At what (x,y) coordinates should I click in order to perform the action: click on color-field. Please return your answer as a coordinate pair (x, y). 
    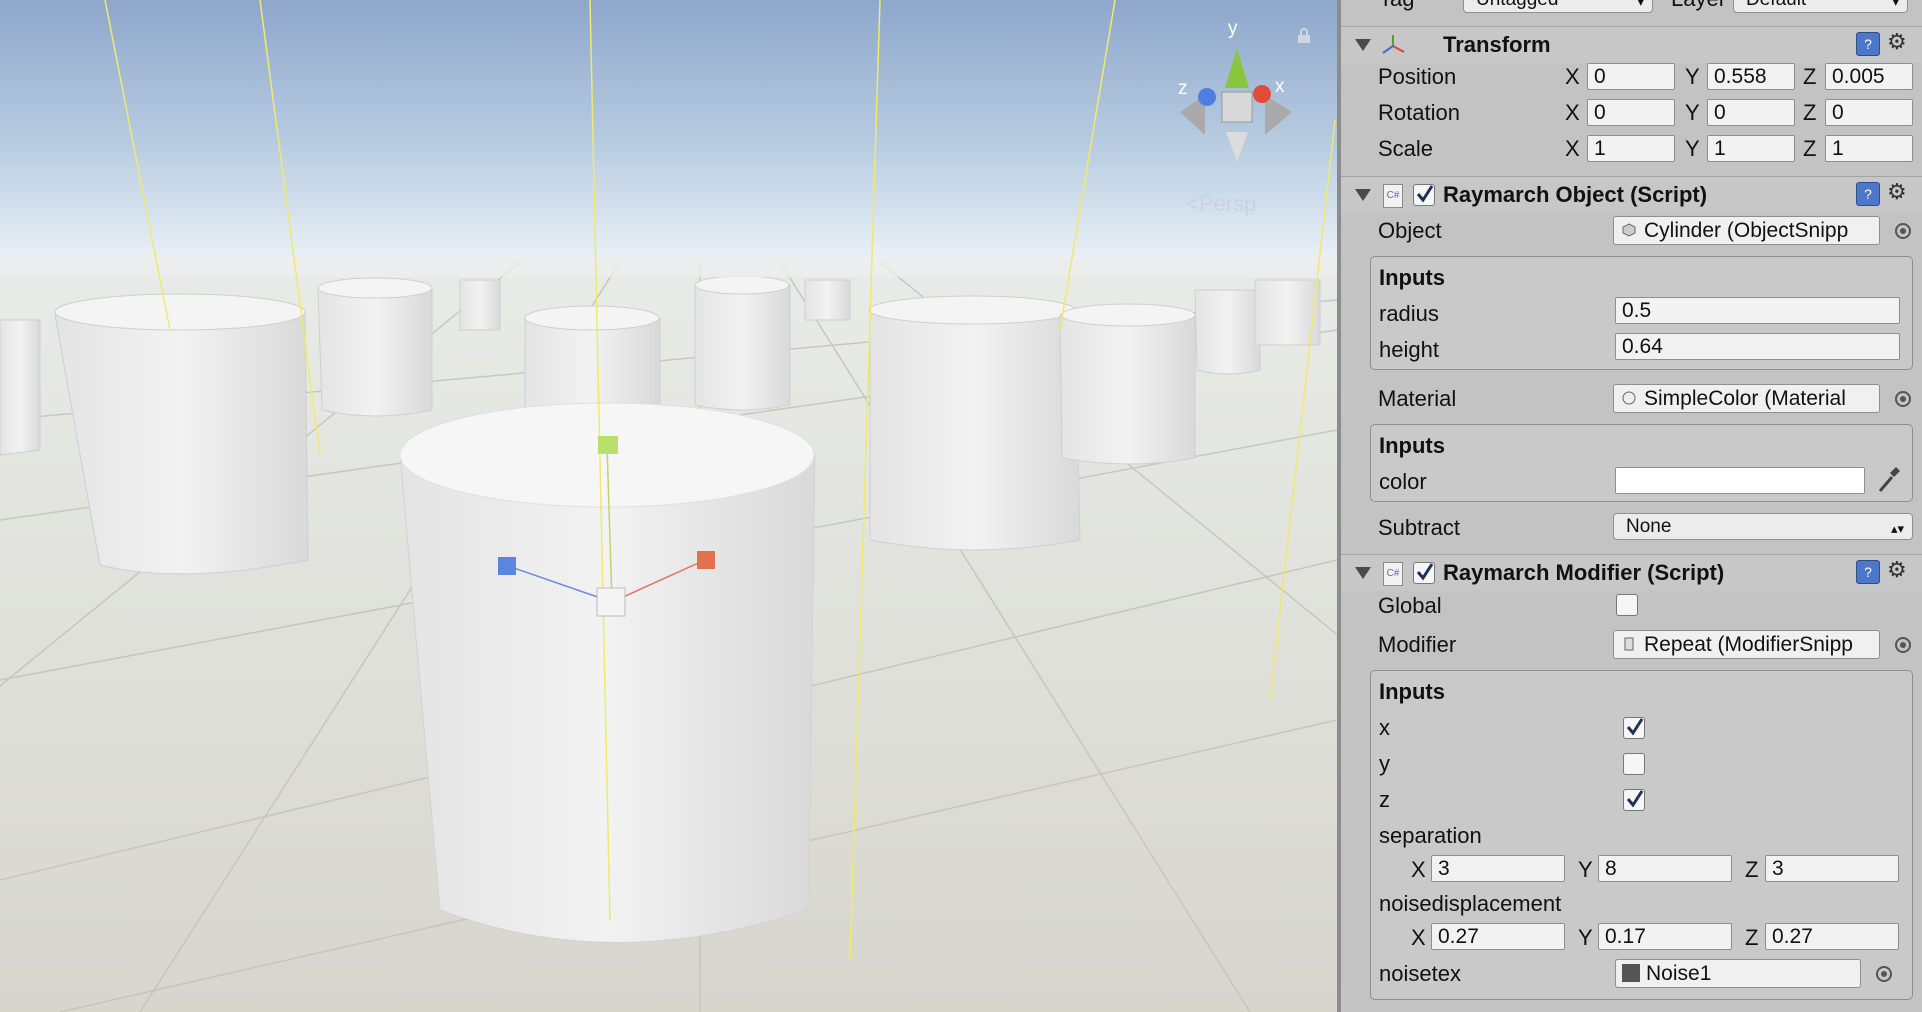
    Looking at the image, I should click on (1740, 480).